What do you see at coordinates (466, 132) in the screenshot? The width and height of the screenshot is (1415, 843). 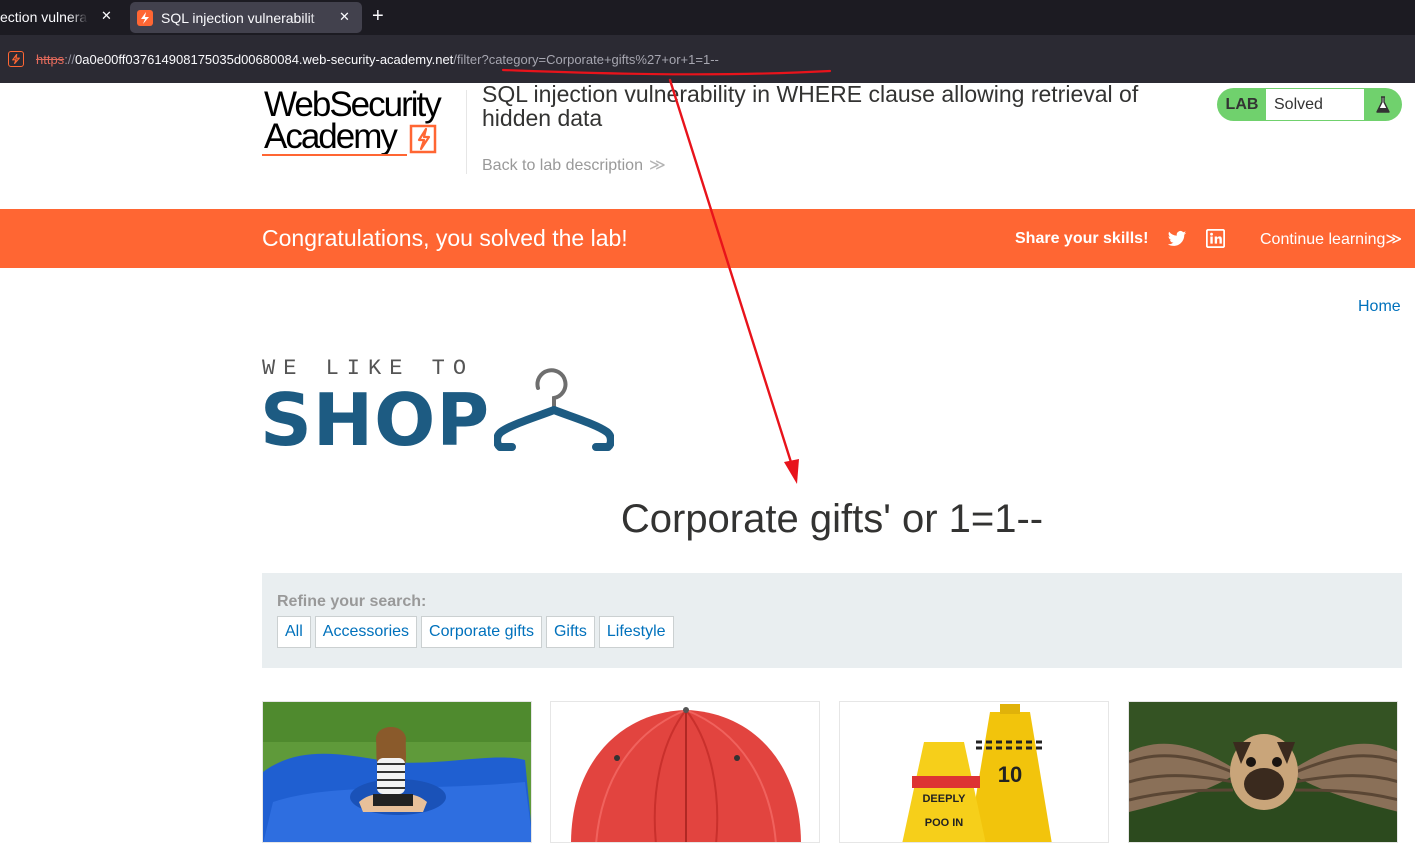 I see `header-divider` at bounding box center [466, 132].